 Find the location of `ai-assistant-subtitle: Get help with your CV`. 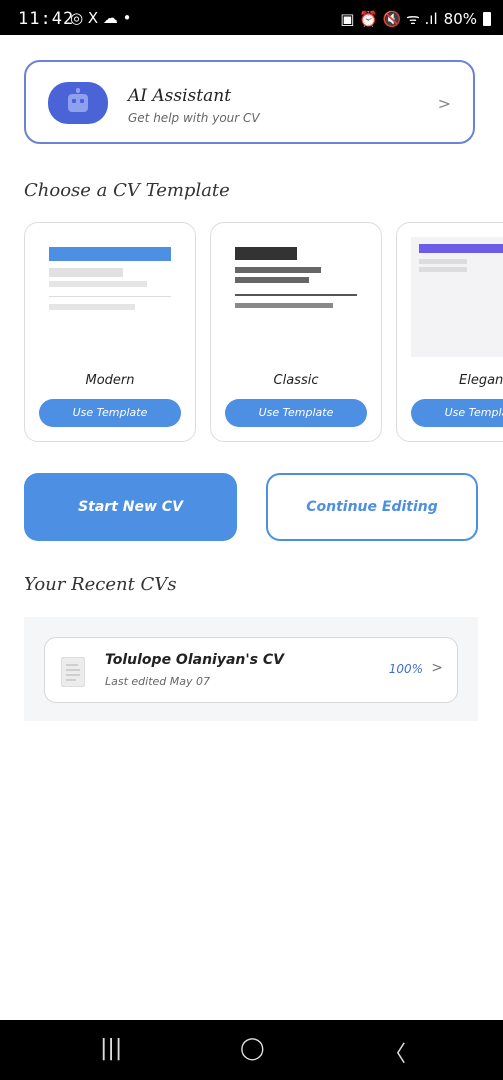

ai-assistant-subtitle: Get help with your CV is located at coordinates (194, 118).